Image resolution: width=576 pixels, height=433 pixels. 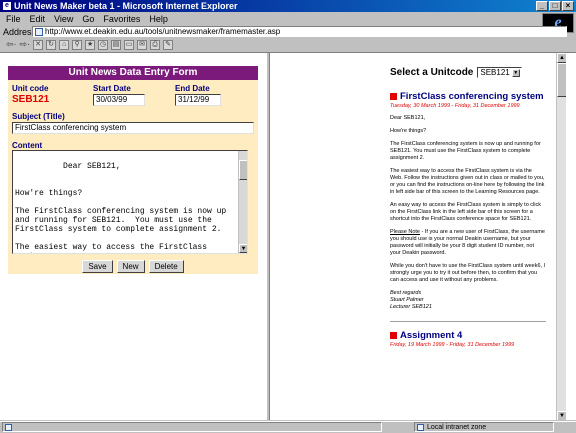 I want to click on unitcode-selector: Select a Unitcode SEB121 ▼, so click(x=456, y=72).